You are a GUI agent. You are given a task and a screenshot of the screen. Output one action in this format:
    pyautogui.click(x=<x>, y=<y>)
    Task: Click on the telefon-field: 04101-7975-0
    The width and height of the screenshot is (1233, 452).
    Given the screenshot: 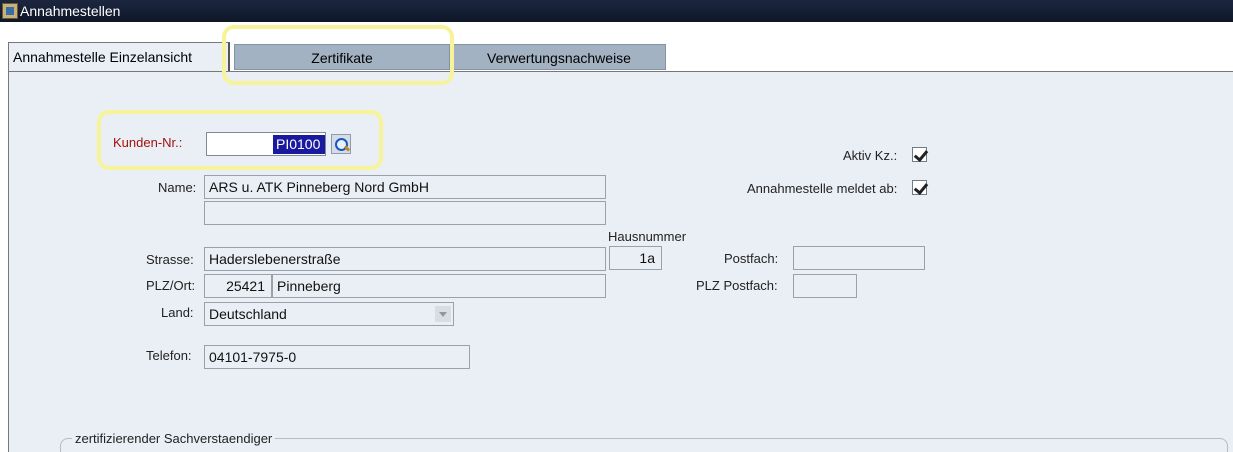 What is the action you would take?
    pyautogui.click(x=337, y=357)
    